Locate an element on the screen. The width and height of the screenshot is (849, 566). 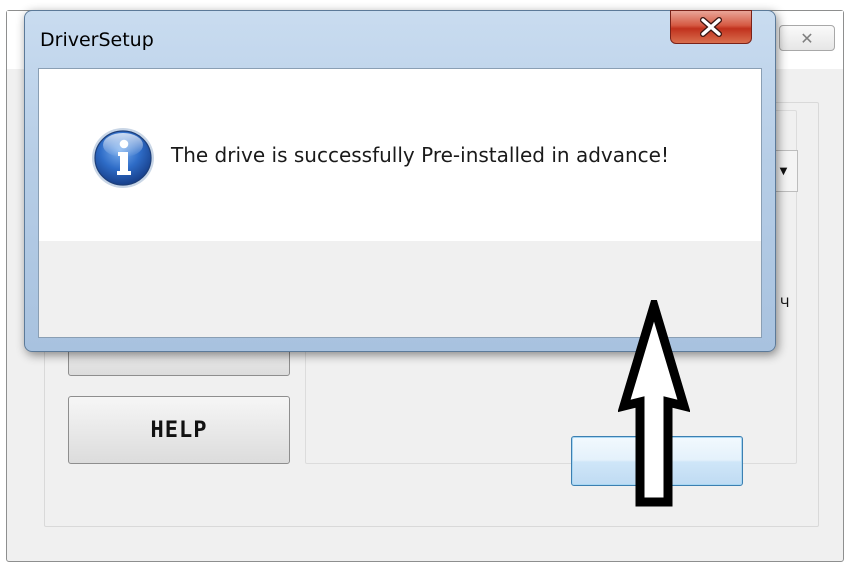
dialog-close-button is located at coordinates (711, 27).